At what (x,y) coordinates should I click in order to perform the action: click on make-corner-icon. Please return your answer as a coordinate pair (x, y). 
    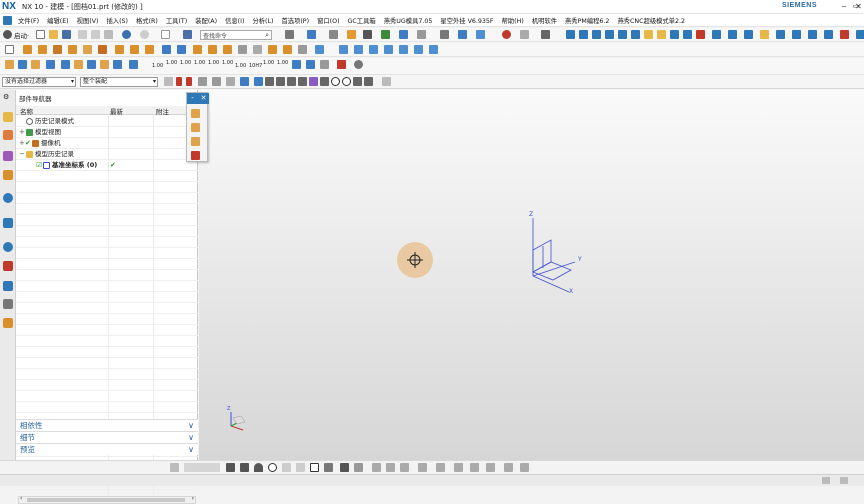
    Looking at the image, I should click on (404, 467).